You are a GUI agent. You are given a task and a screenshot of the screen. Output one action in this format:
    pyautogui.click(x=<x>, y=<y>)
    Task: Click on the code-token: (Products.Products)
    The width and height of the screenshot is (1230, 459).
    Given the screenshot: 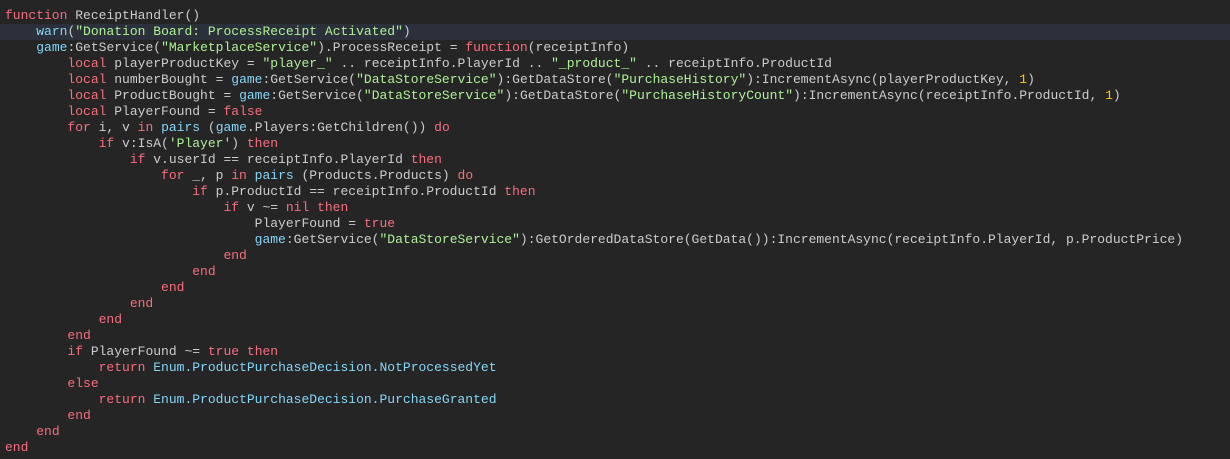 What is the action you would take?
    pyautogui.click(x=375, y=175)
    